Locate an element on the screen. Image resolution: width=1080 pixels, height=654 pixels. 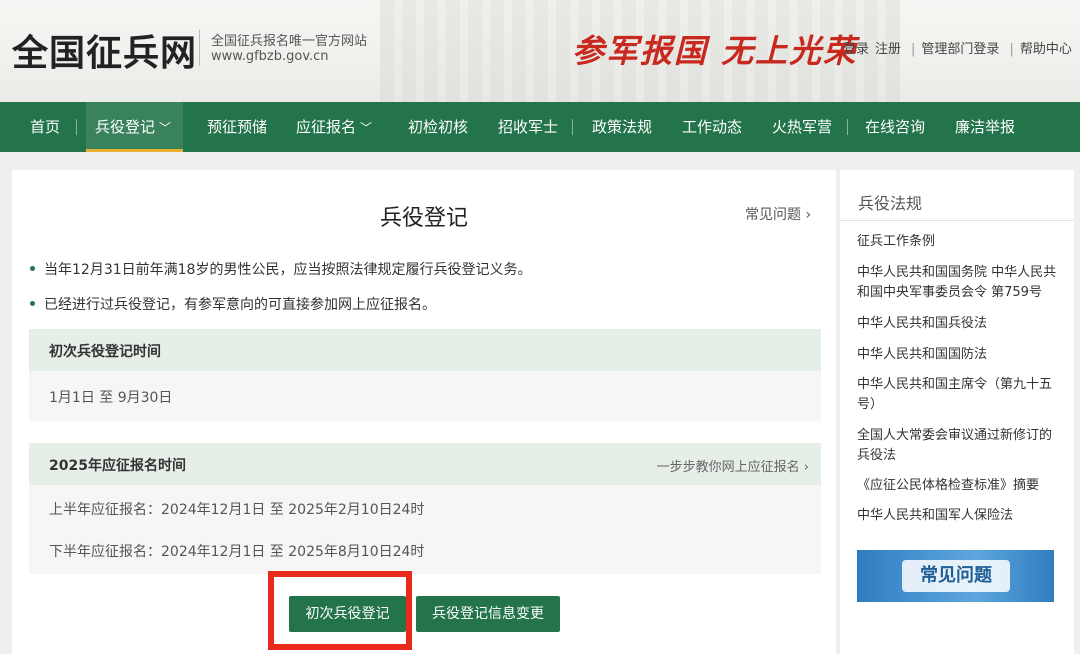
first-registration-header: 初次兵役登记时间 is located at coordinates (425, 350).